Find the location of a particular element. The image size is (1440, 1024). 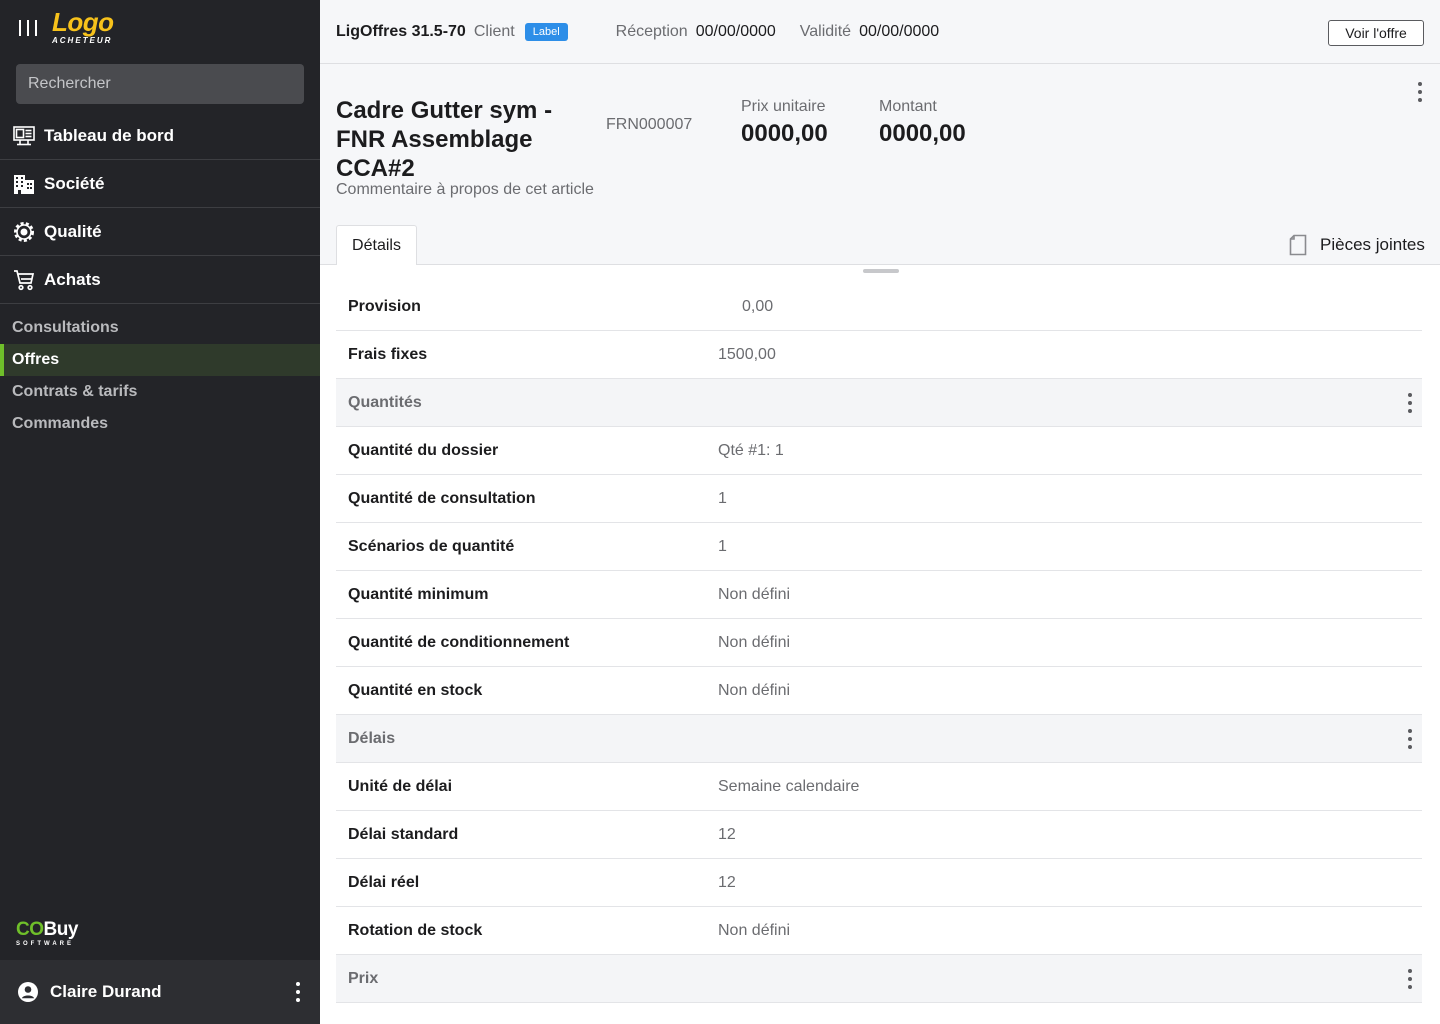

section-title: Délais is located at coordinates (372, 738).